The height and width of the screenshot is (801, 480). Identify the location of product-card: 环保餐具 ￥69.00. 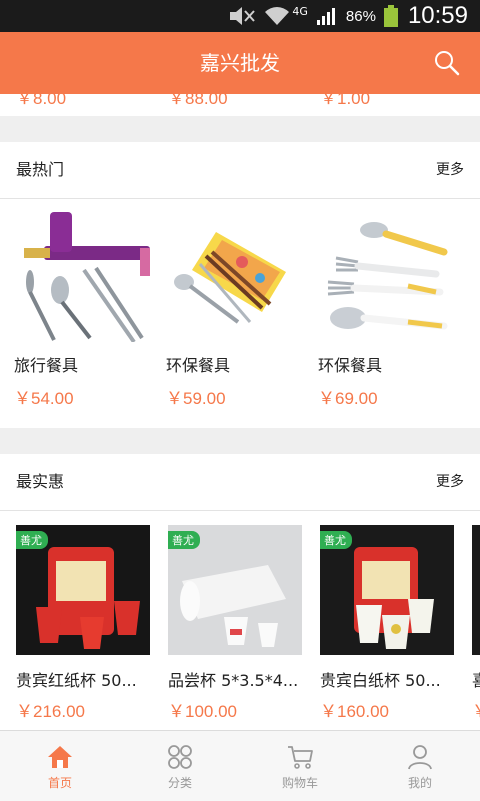
(386, 317).